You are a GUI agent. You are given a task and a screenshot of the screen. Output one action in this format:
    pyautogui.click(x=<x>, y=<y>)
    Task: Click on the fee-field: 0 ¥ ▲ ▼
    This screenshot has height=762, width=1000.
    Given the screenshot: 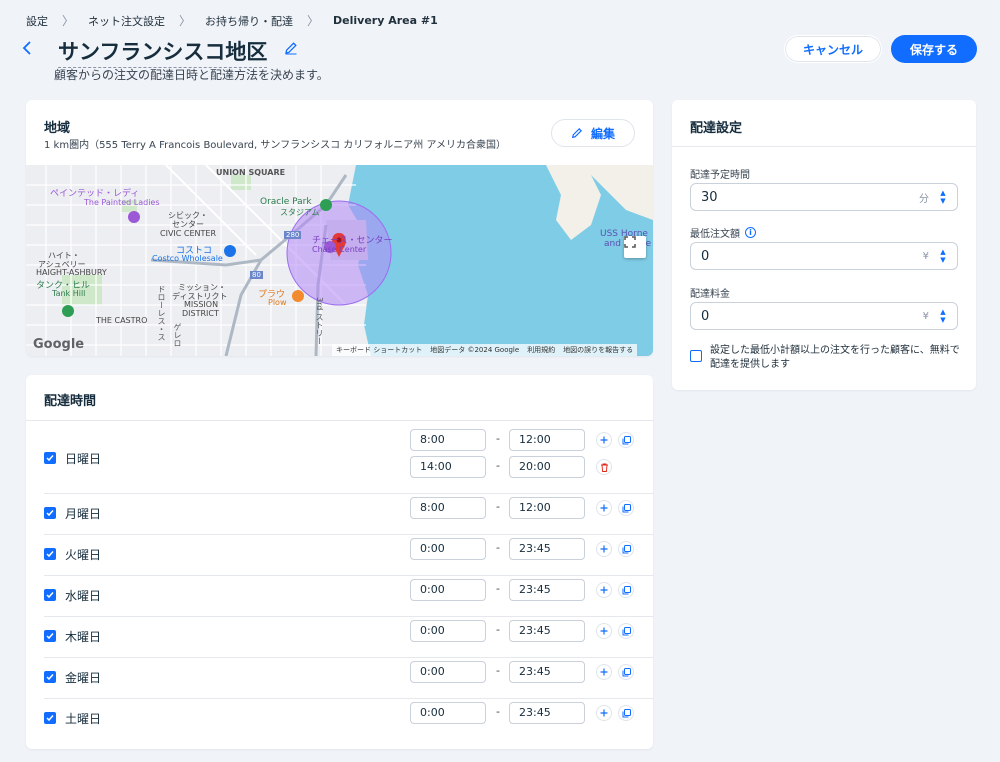 What is the action you would take?
    pyautogui.click(x=824, y=316)
    